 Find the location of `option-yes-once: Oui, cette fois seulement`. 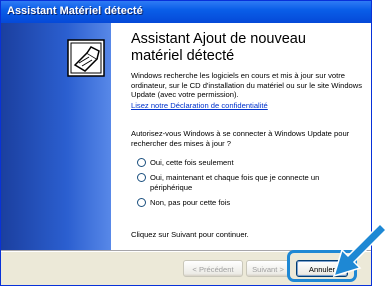

option-yes-once: Oui, cette fois seulement is located at coordinates (185, 163).